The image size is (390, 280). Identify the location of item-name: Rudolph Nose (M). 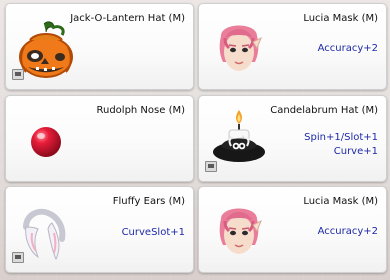
(140, 110).